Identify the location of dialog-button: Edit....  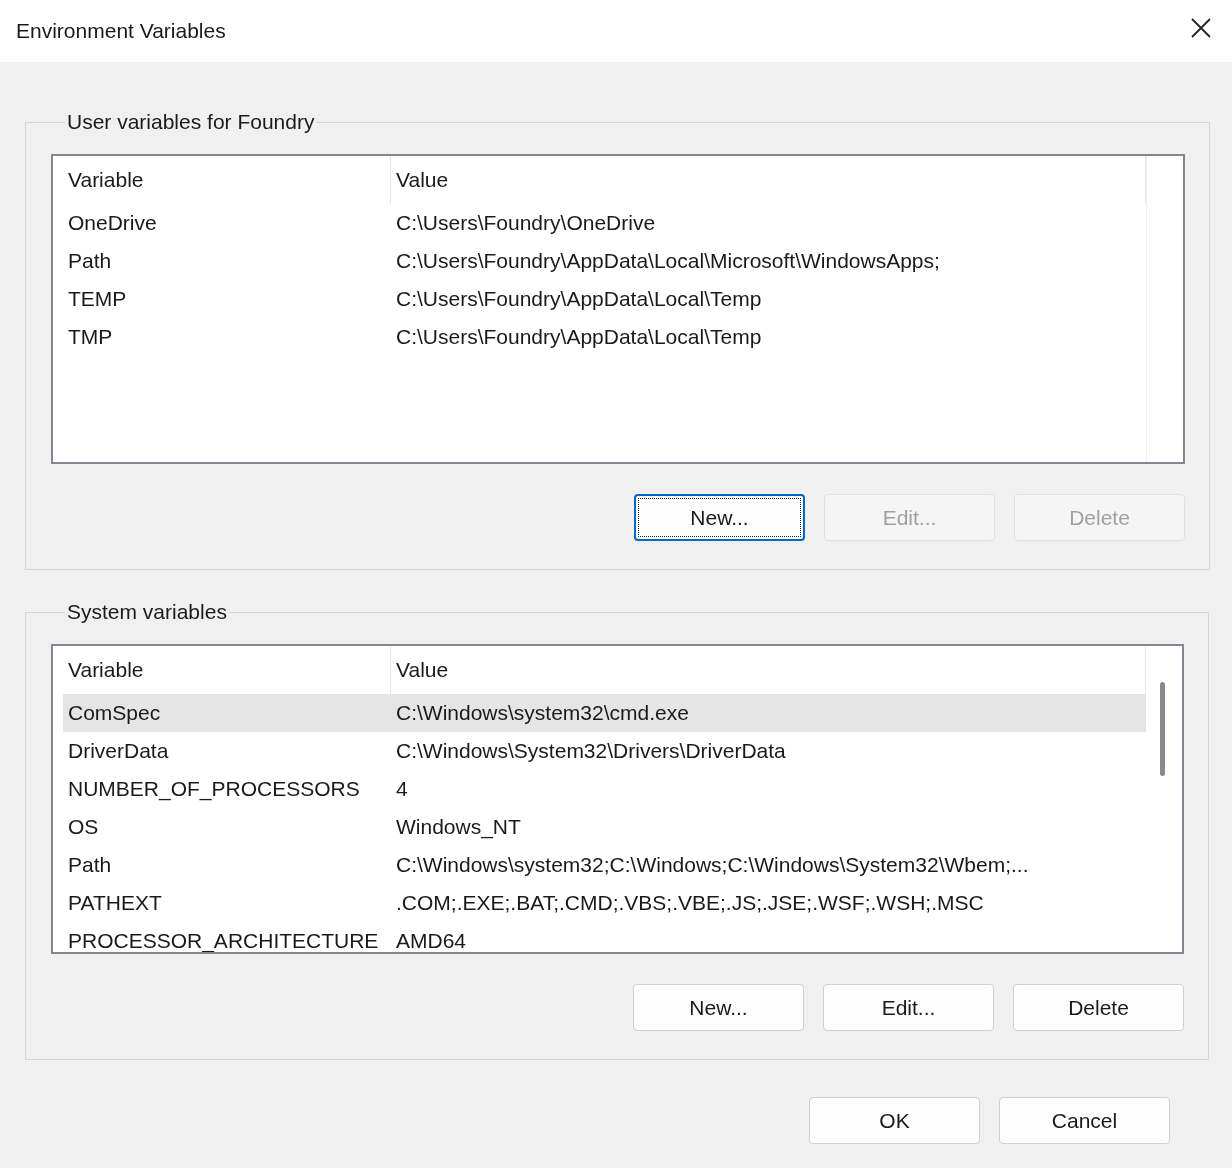
(908, 1007).